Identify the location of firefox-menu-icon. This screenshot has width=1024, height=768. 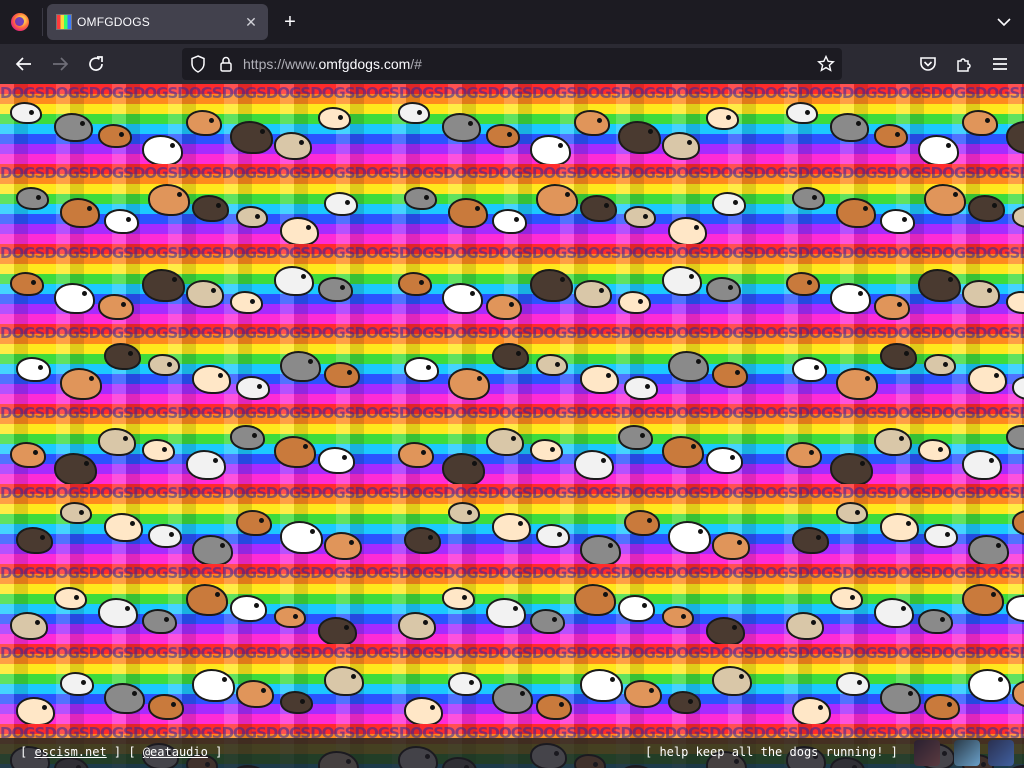
(20, 22).